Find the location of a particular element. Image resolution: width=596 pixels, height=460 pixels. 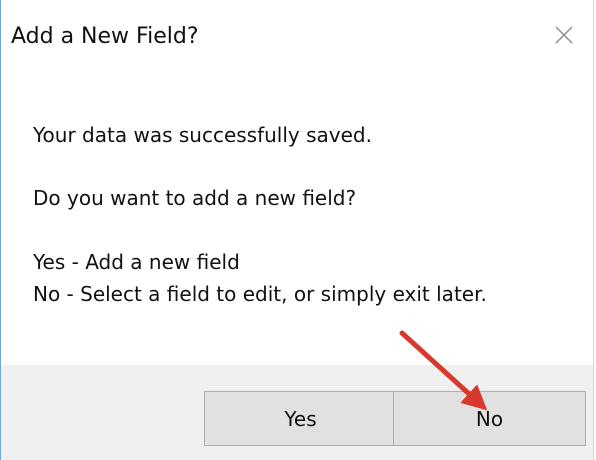

message-saved: Your data was successfully saved. is located at coordinates (202, 135).